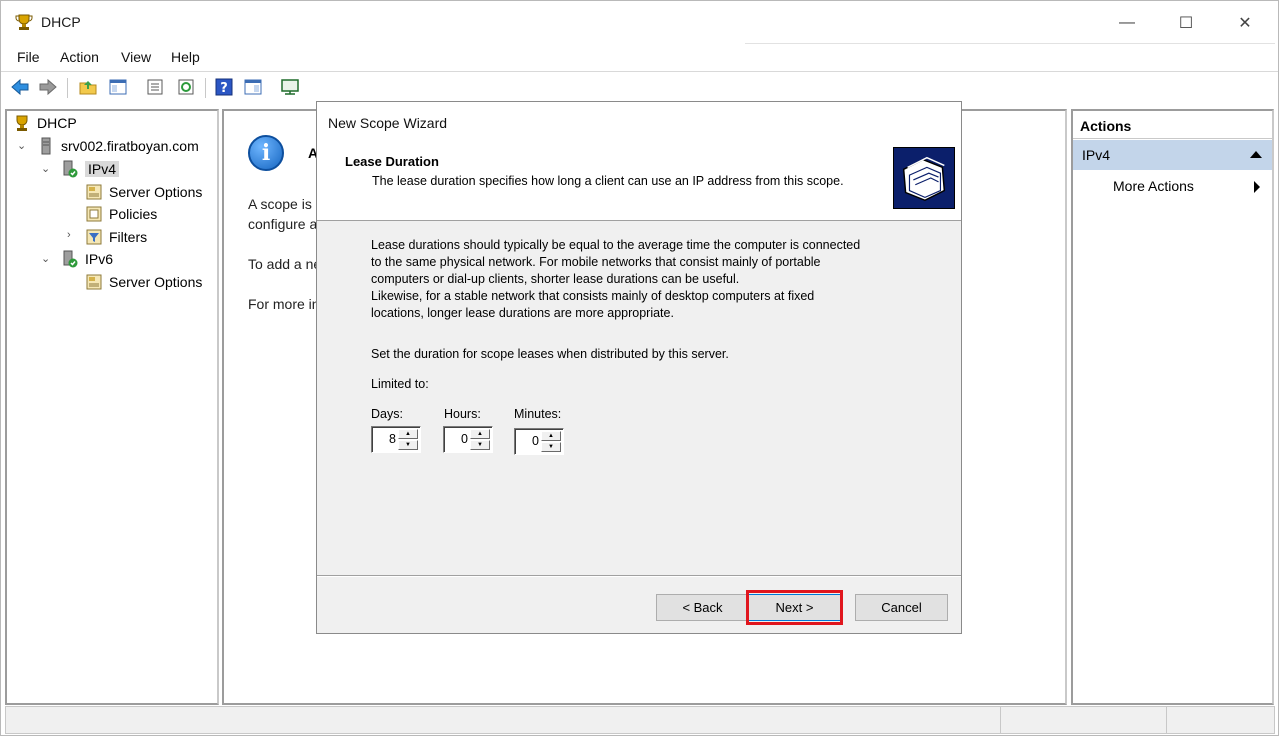  I want to click on minutes-spinbox: 0 ▲ ▼, so click(539, 441).